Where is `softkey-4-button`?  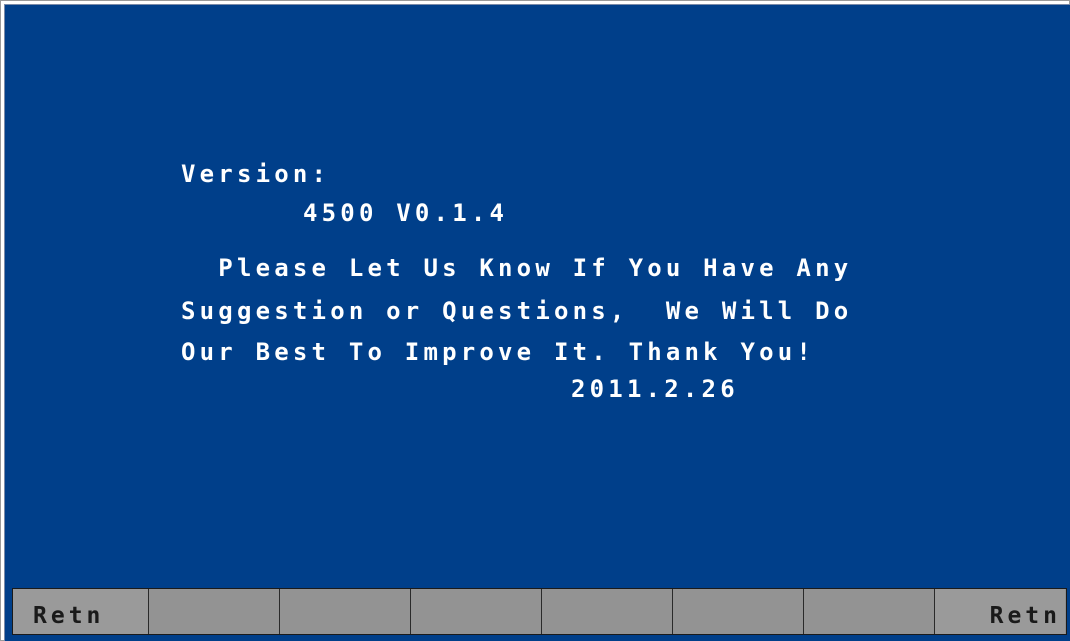
softkey-4-button is located at coordinates (476, 611).